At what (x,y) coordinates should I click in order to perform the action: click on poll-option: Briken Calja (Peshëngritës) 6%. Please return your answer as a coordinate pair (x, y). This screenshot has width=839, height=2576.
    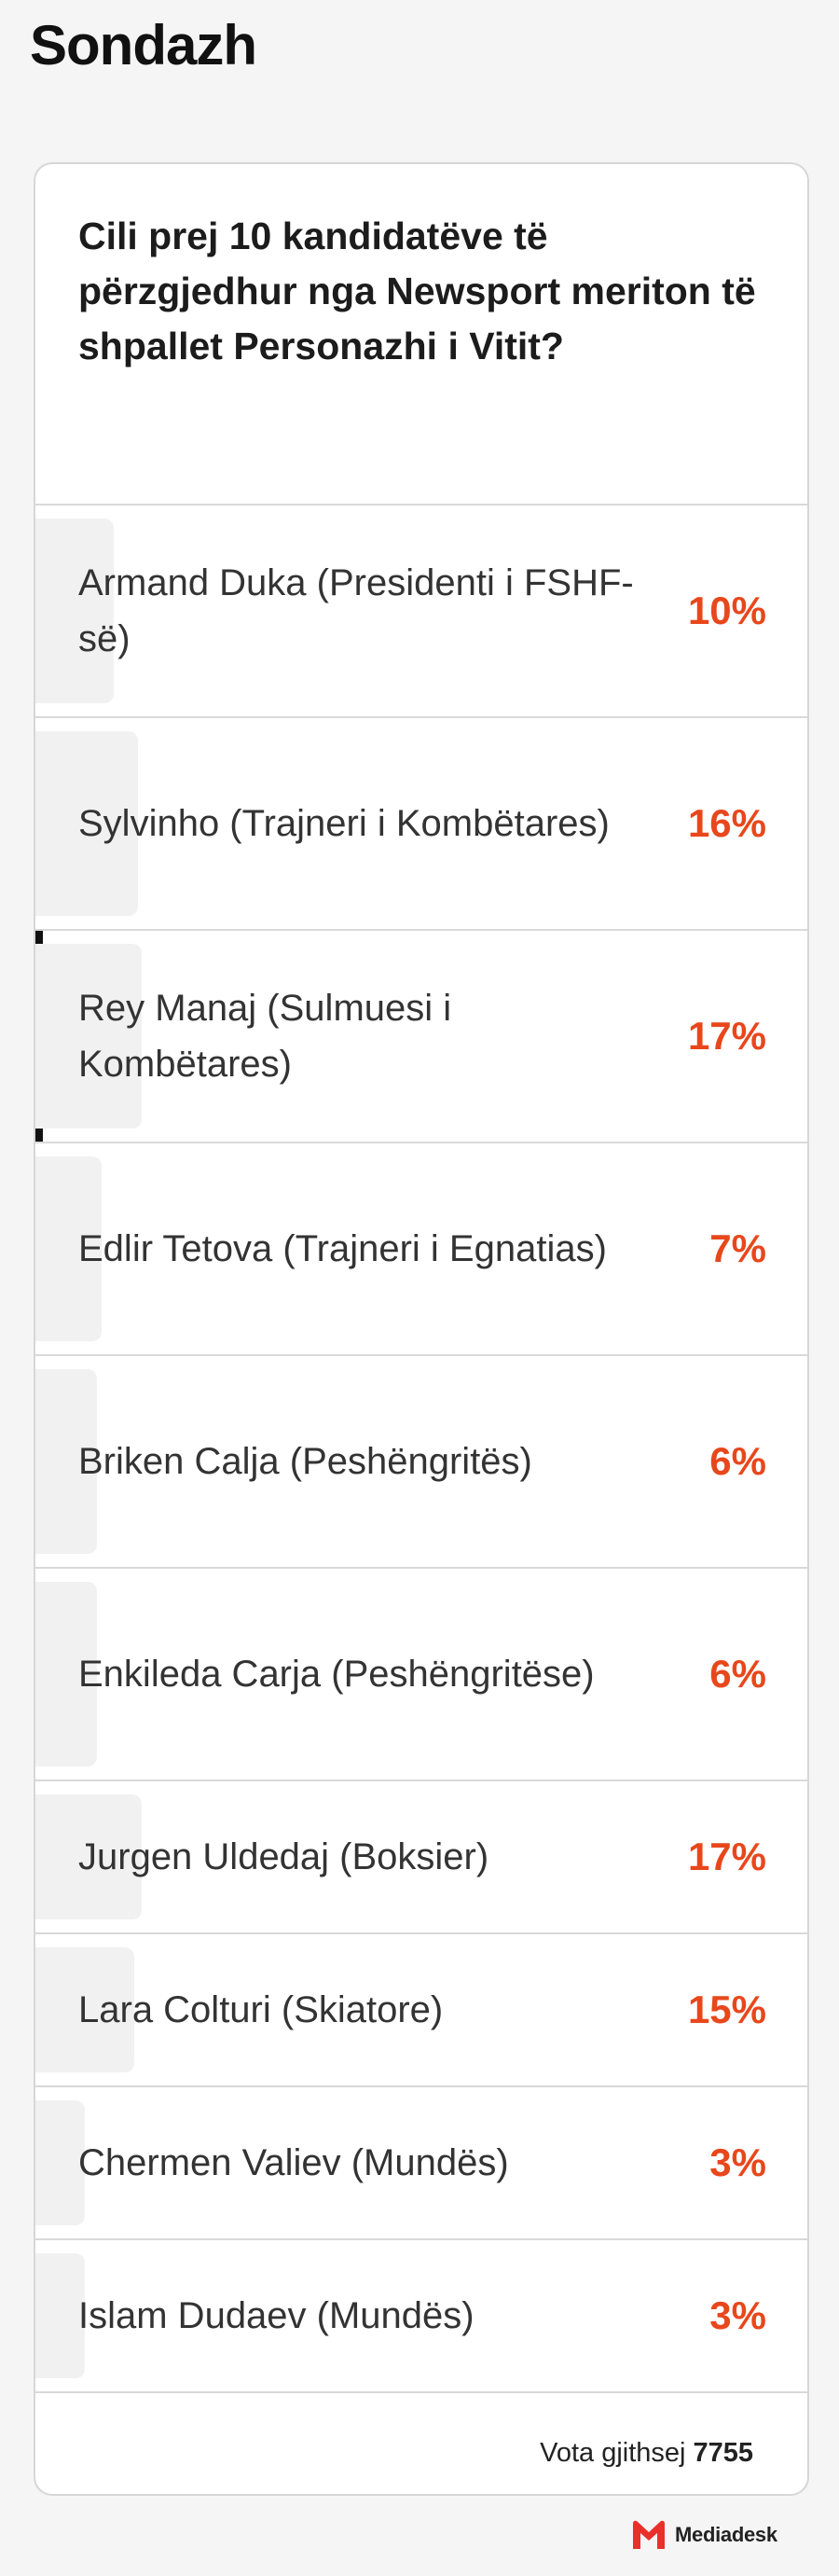
    Looking at the image, I should click on (421, 1462).